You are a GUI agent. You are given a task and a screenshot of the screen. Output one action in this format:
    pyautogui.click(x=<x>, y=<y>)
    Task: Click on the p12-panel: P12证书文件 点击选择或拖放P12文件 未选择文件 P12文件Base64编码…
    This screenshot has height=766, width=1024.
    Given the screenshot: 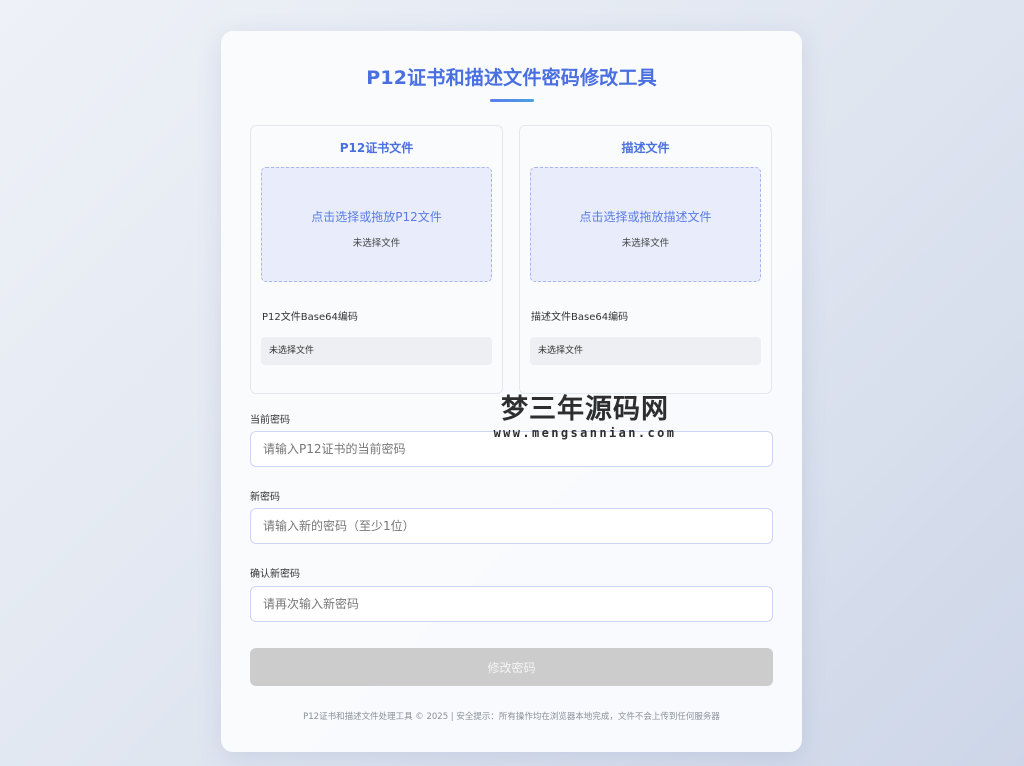 What is the action you would take?
    pyautogui.click(x=376, y=259)
    